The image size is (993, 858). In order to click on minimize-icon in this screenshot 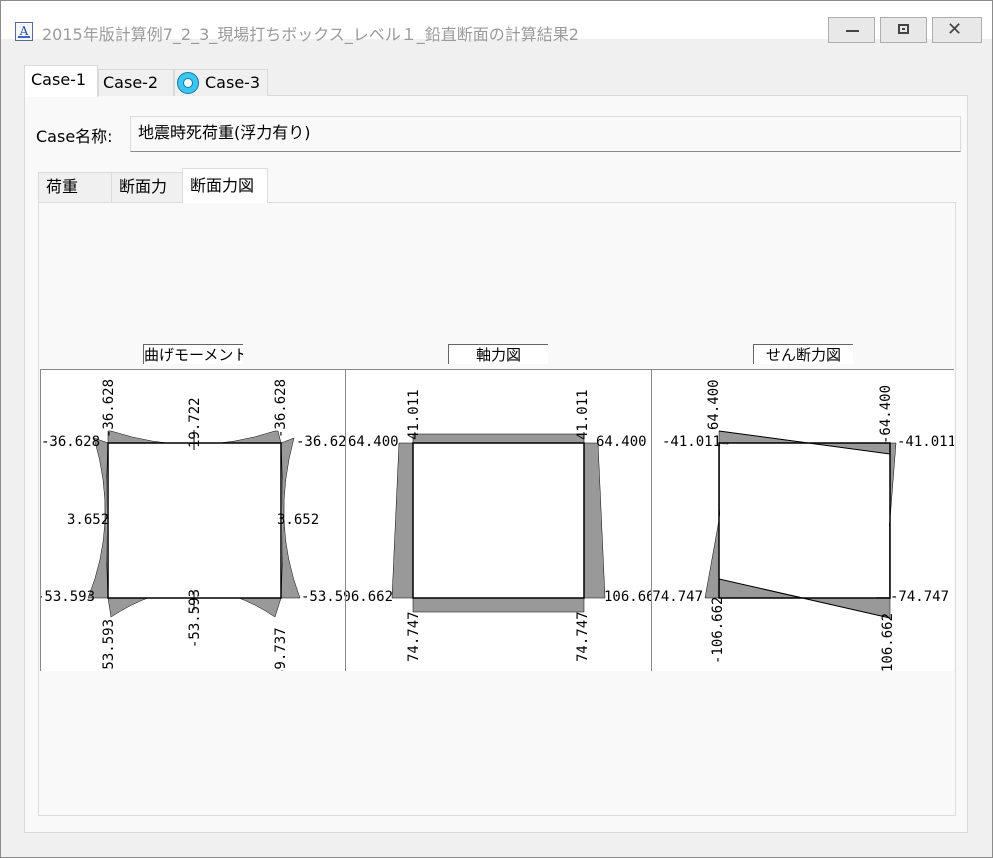, I will do `click(852, 31)`.